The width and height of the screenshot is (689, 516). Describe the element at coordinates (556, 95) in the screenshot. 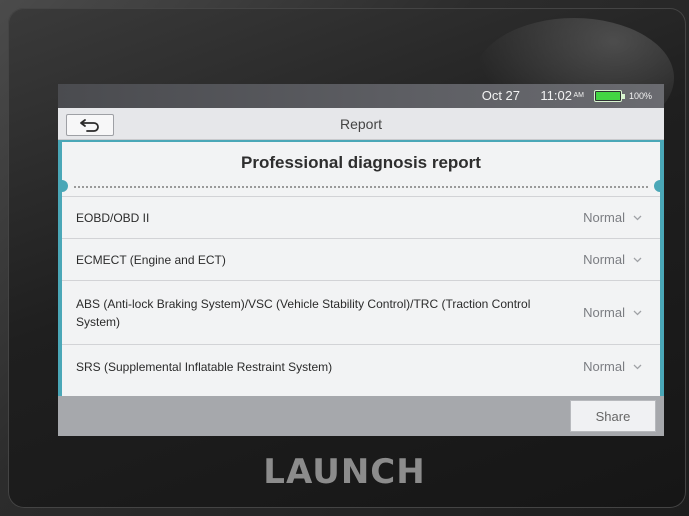

I see `status-time: 11:02` at that location.